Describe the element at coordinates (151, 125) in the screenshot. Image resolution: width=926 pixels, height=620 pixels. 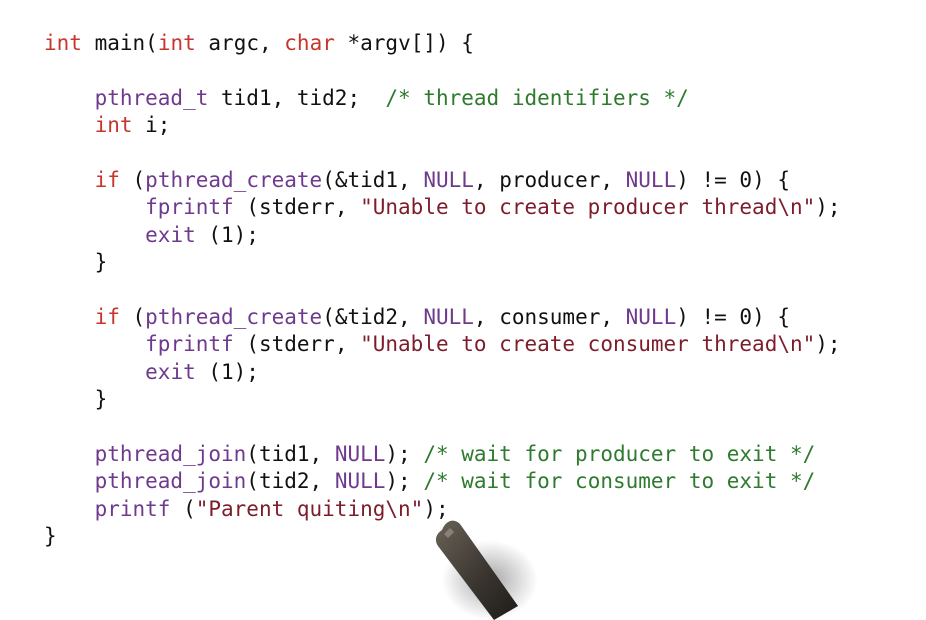
I see `code-token: i;` at that location.